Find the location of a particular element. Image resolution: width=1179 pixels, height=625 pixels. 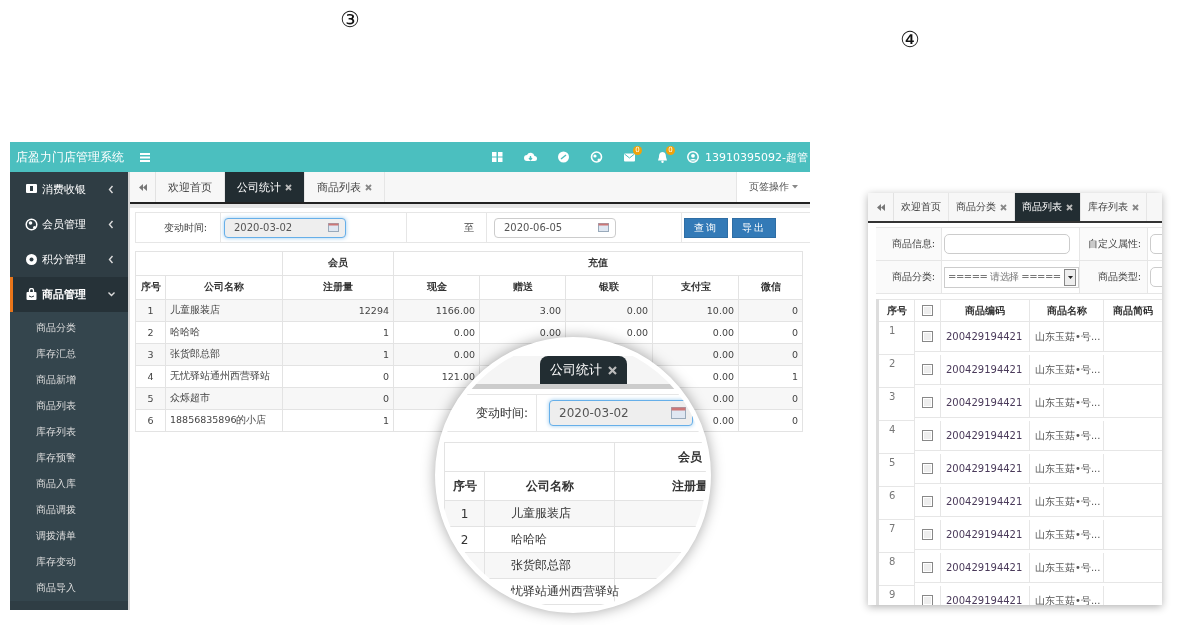

row-number: 2 is located at coordinates (892, 363).